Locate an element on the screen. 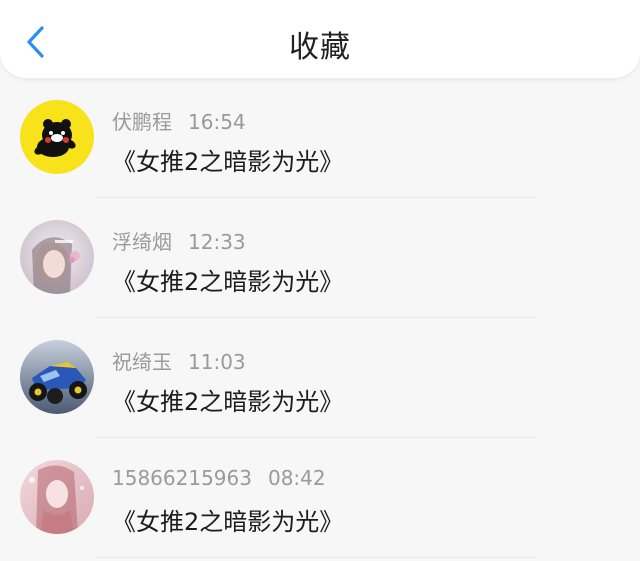 This screenshot has height=561, width=640. user-name: 15866215963 is located at coordinates (182, 478).